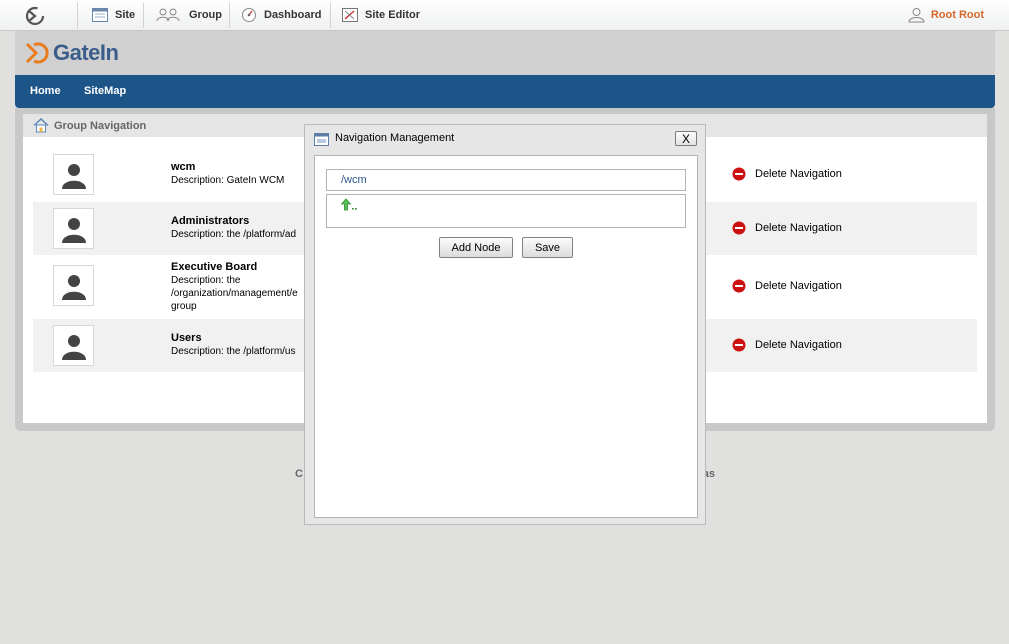 This screenshot has width=1009, height=644. I want to click on toolbar-group: Group, so click(189, 15).